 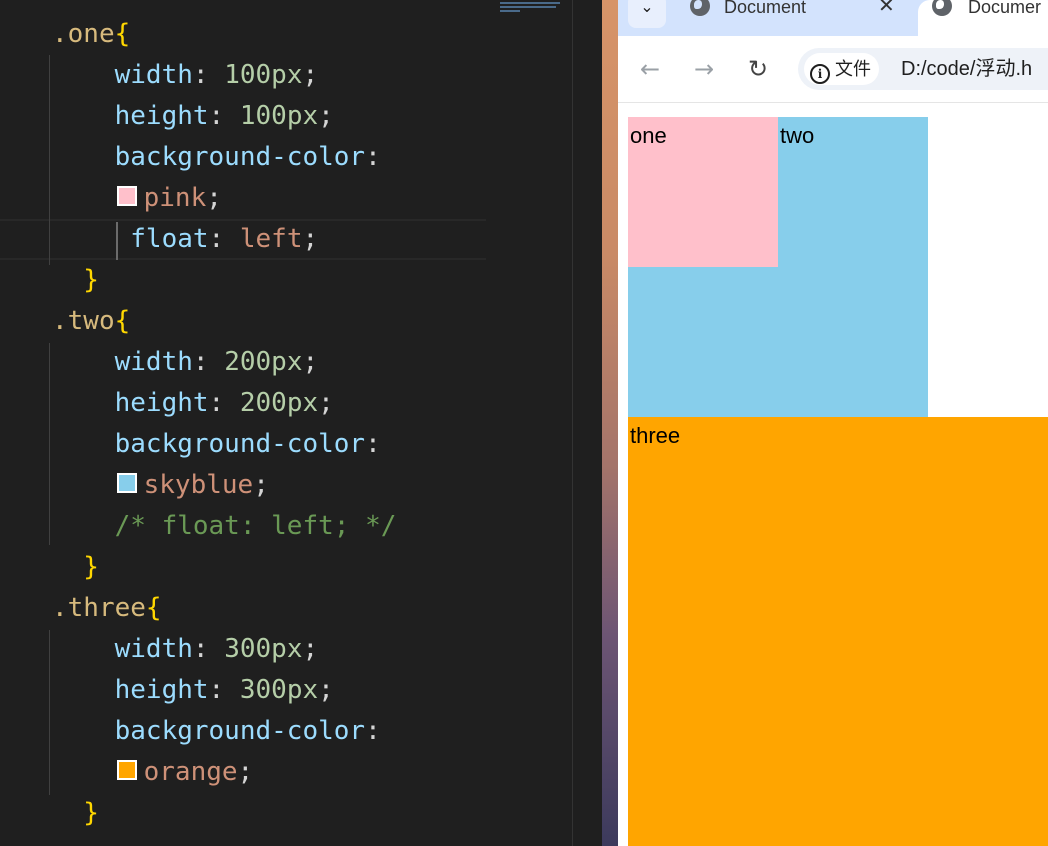 I want to click on address-bar: i 文件 D:/code/浮动.h, so click(x=923, y=69).